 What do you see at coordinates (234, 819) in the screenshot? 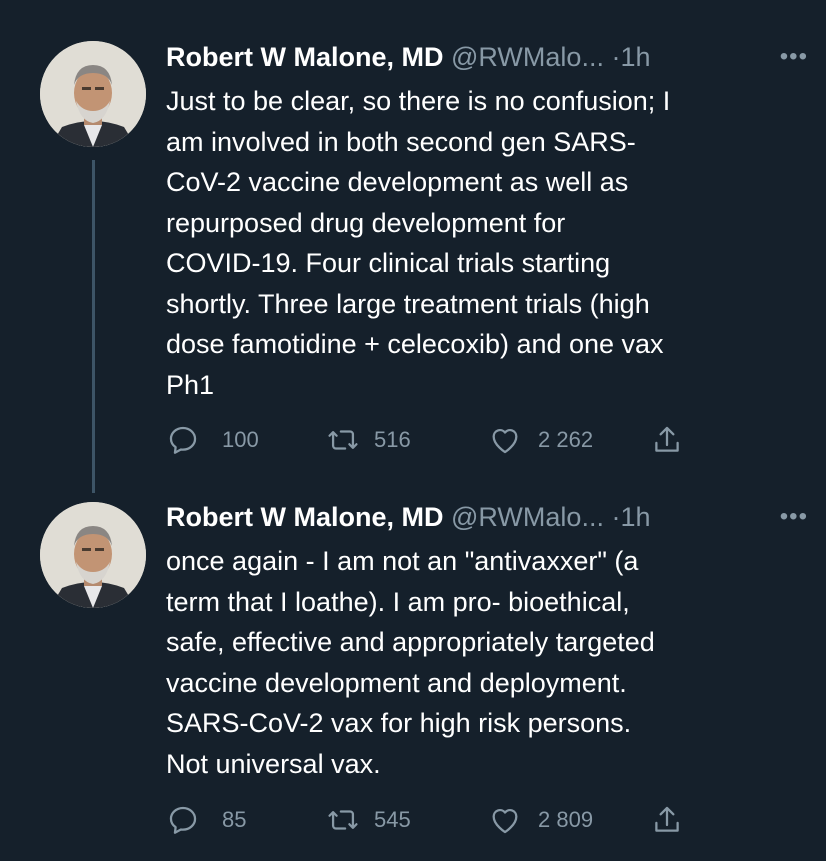
I see `reply-count: 85` at bounding box center [234, 819].